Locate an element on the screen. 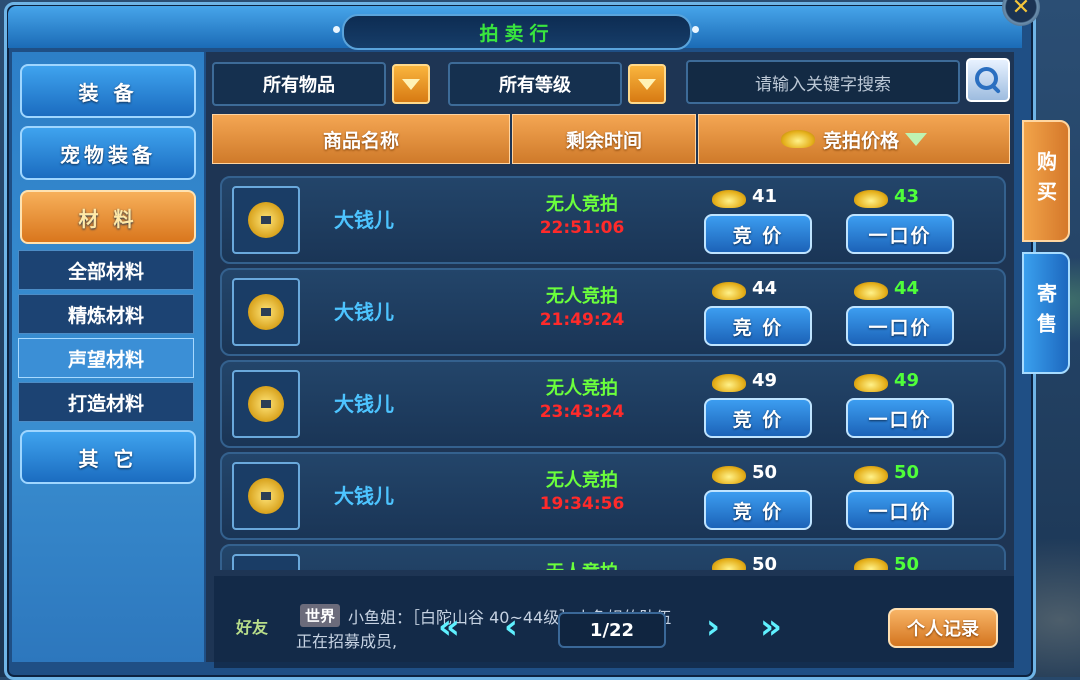  header-remaining-time: 剩余时间 is located at coordinates (604, 139).